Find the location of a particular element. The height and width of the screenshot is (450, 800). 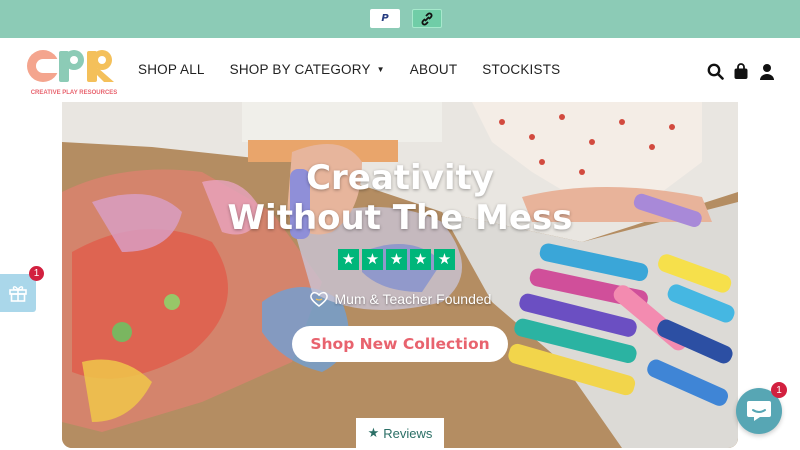

nav-about: ABOUT is located at coordinates (434, 69).